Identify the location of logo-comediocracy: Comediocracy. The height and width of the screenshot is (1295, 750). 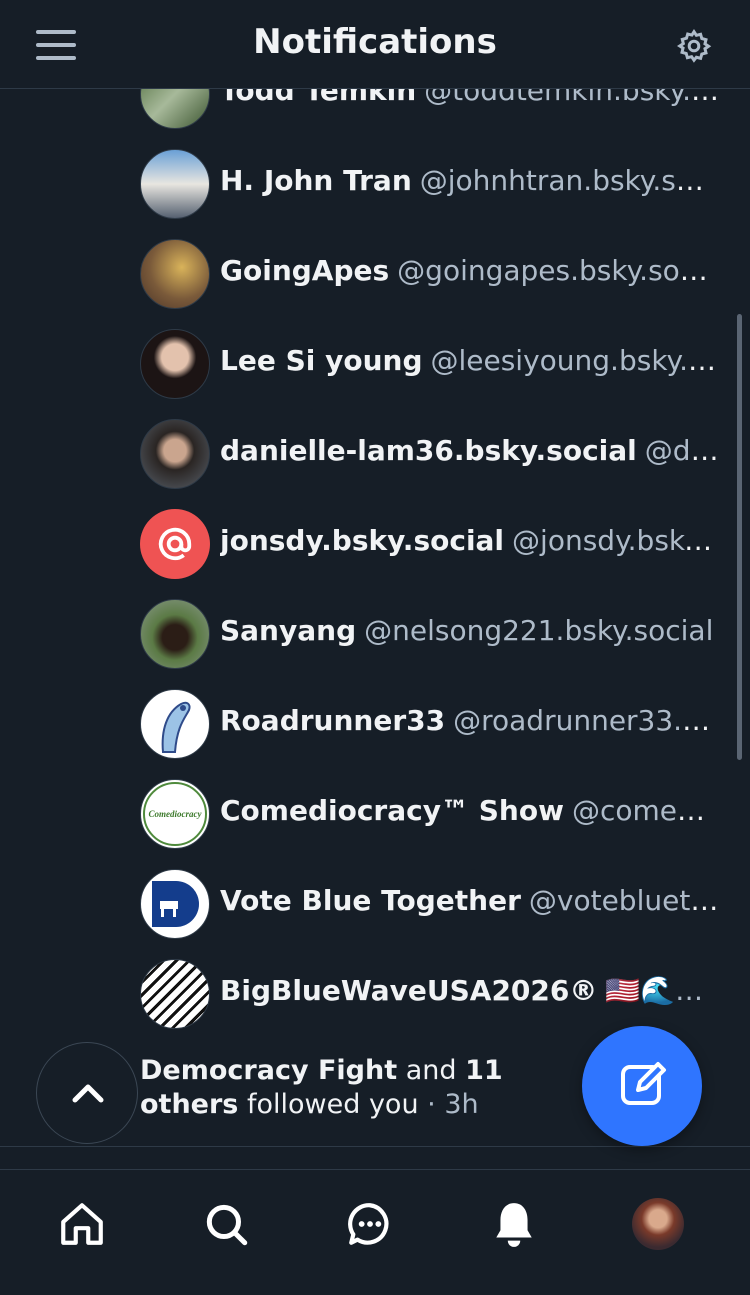
(175, 814).